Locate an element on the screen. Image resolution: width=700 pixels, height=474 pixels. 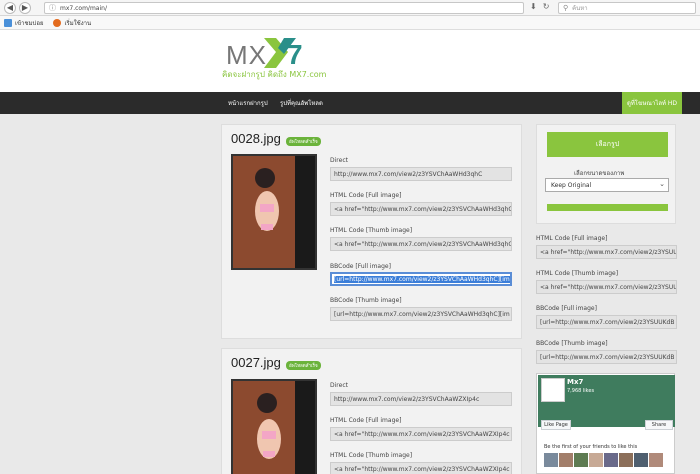
nav-hd-button: ดูที่โฆษณาไลท์ HD is located at coordinates (652, 103).